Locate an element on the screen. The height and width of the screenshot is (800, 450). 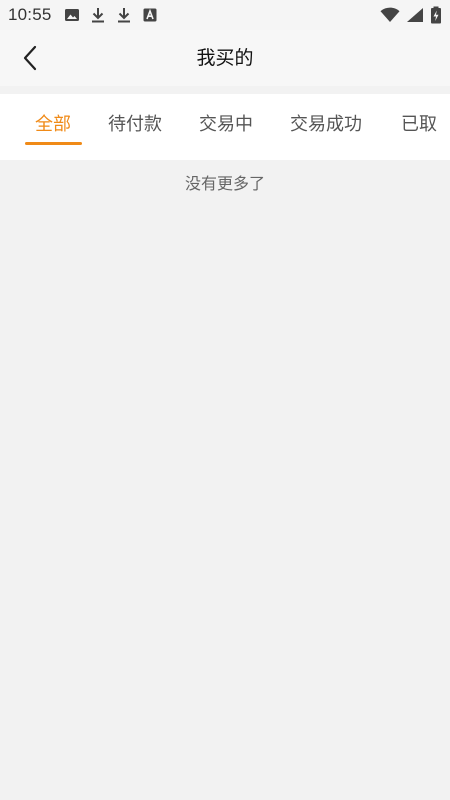
wifi-icon is located at coordinates (390, 15).